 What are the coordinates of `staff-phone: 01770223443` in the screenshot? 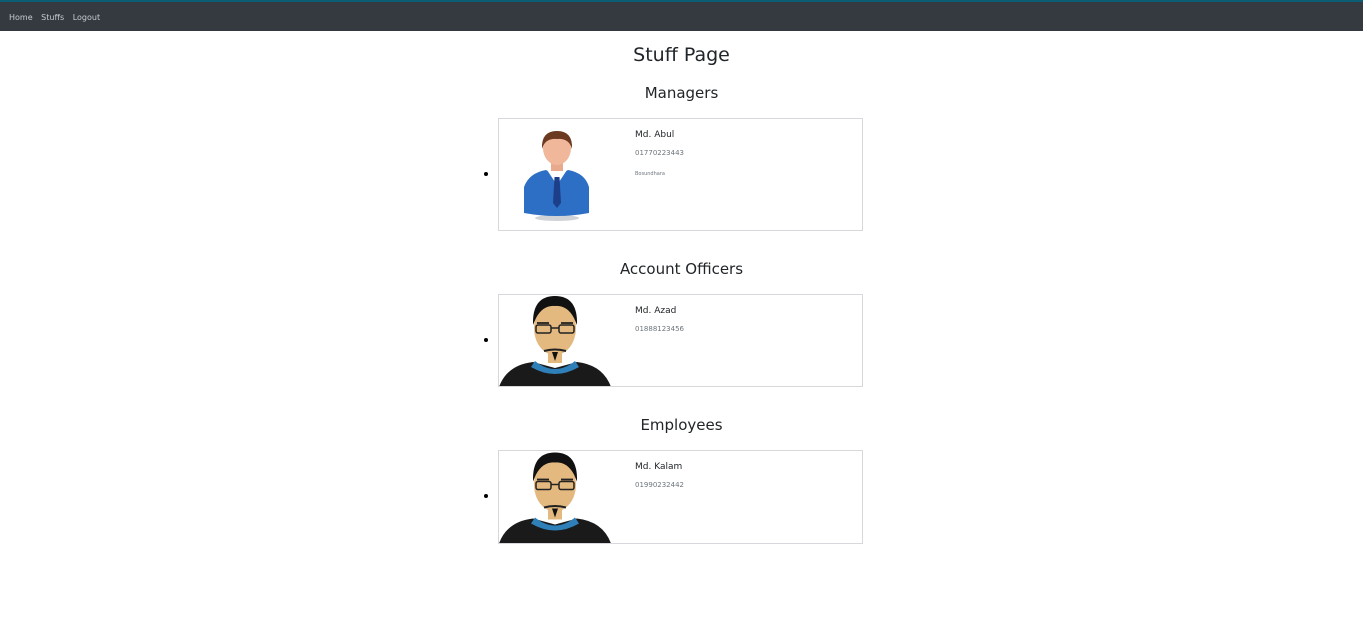 It's located at (659, 153).